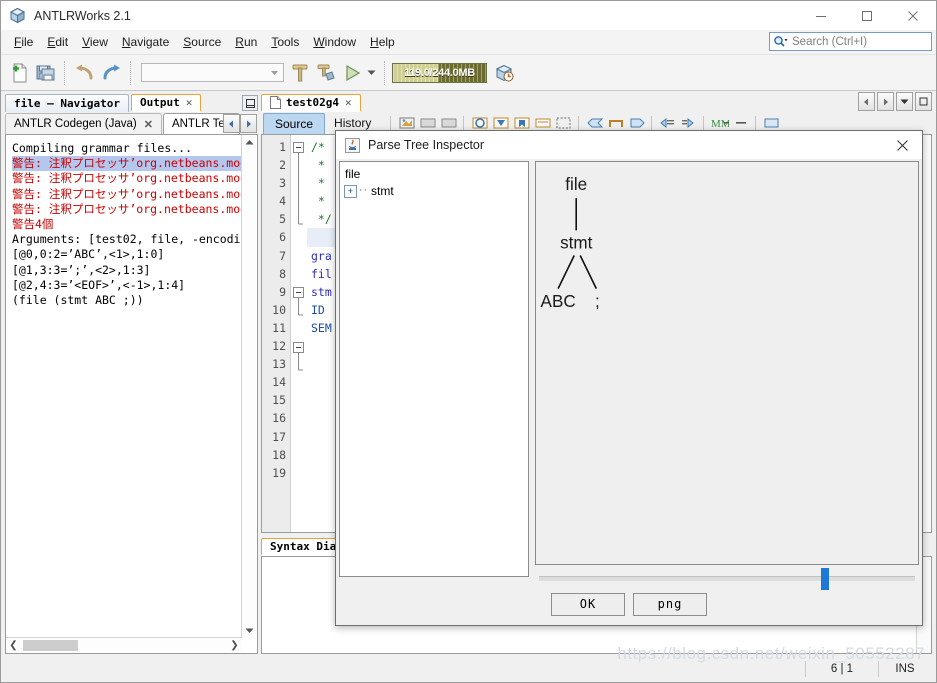  I want to click on menu-help: Help, so click(382, 42).